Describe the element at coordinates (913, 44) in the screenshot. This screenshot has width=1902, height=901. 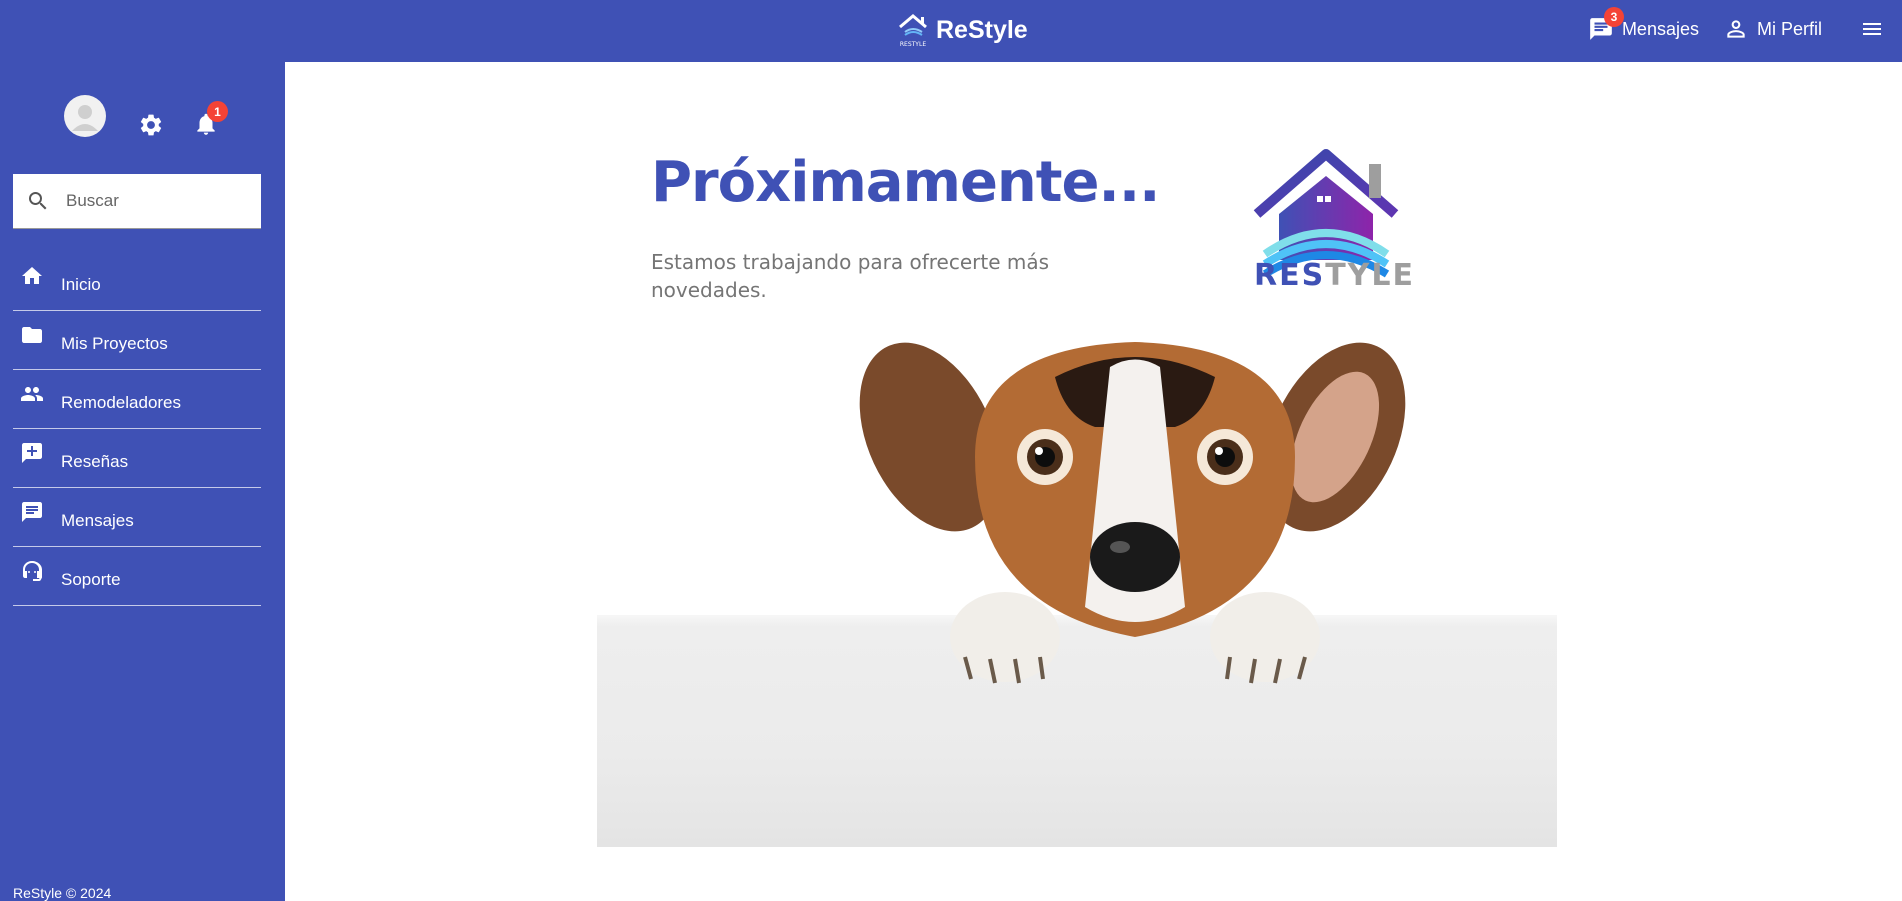
I see `svg-text: RESTYLE` at that location.